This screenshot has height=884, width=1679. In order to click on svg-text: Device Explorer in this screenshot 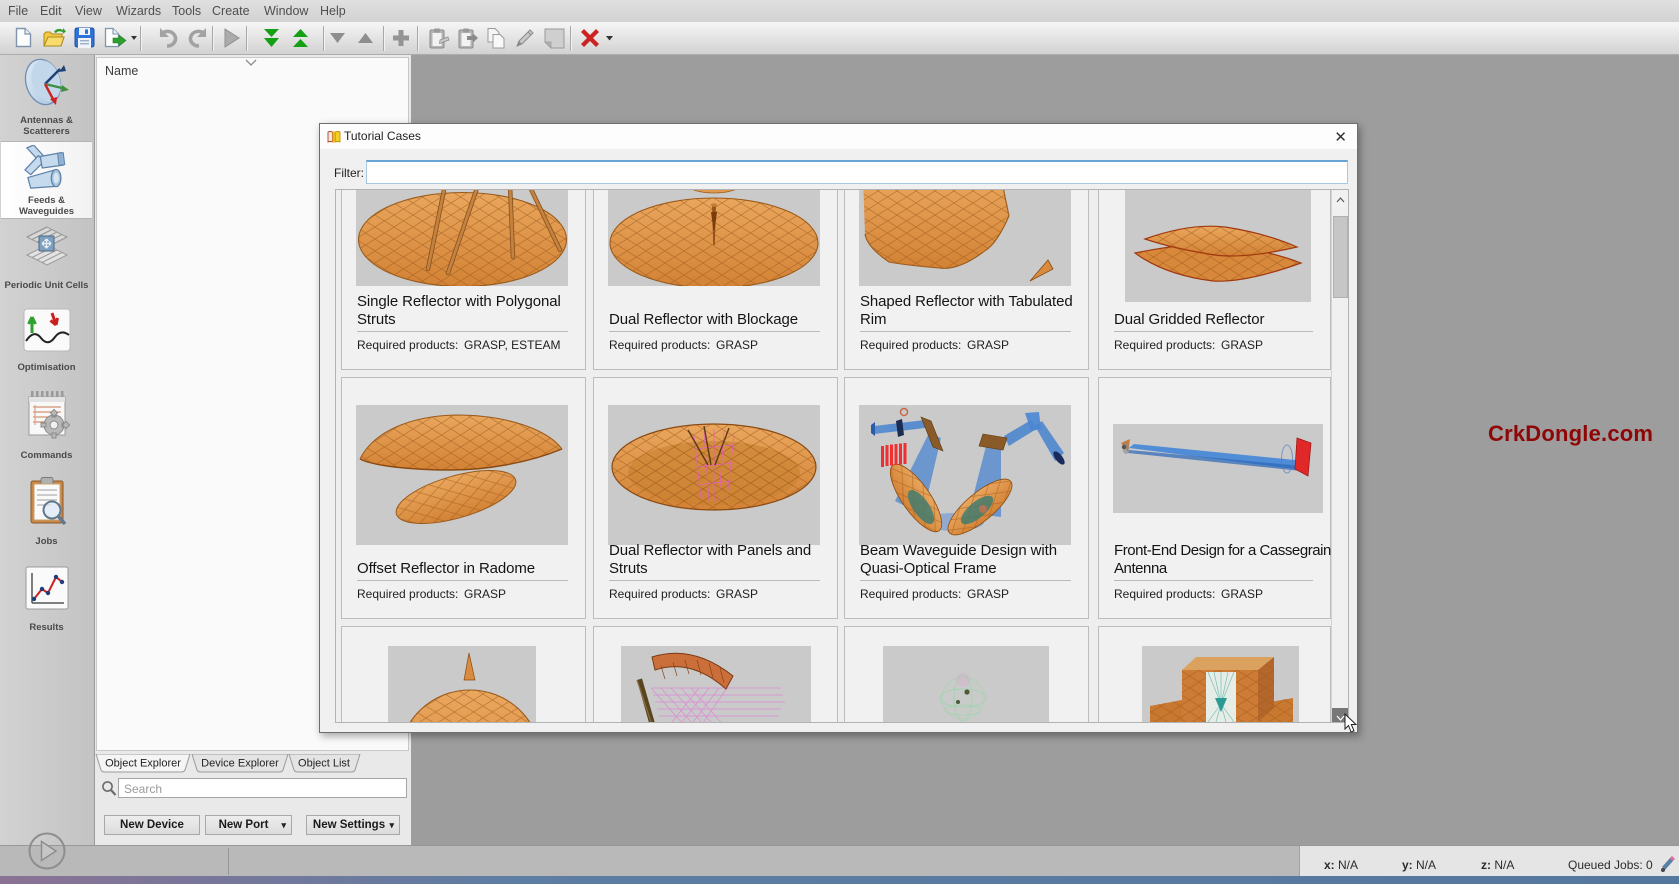, I will do `click(240, 764)`.